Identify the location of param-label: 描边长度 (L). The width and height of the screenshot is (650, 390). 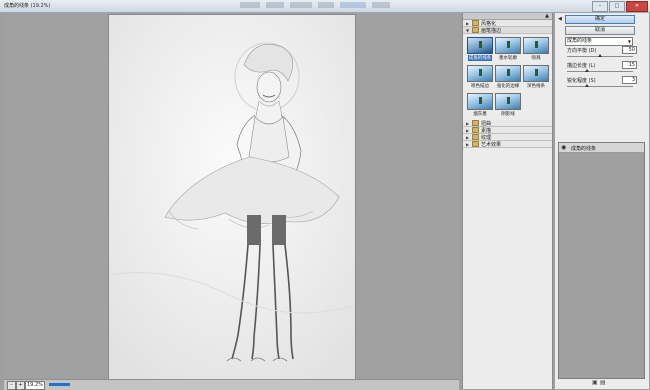
(581, 66).